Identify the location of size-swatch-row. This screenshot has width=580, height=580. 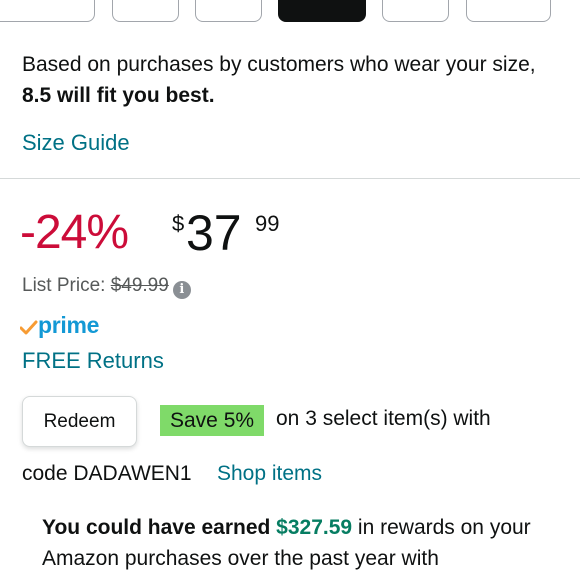
(290, 12).